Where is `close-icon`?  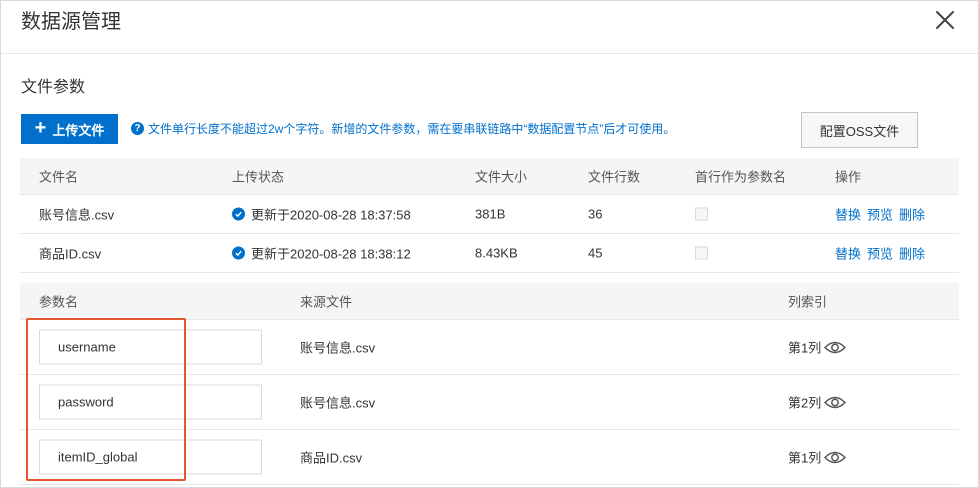 close-icon is located at coordinates (945, 20).